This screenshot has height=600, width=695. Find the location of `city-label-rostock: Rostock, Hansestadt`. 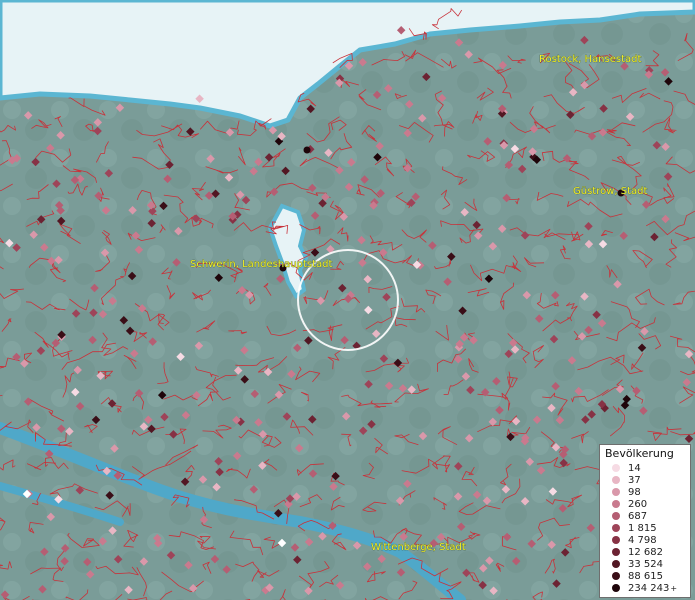

city-label-rostock: Rostock, Hansestadt is located at coordinates (590, 59).